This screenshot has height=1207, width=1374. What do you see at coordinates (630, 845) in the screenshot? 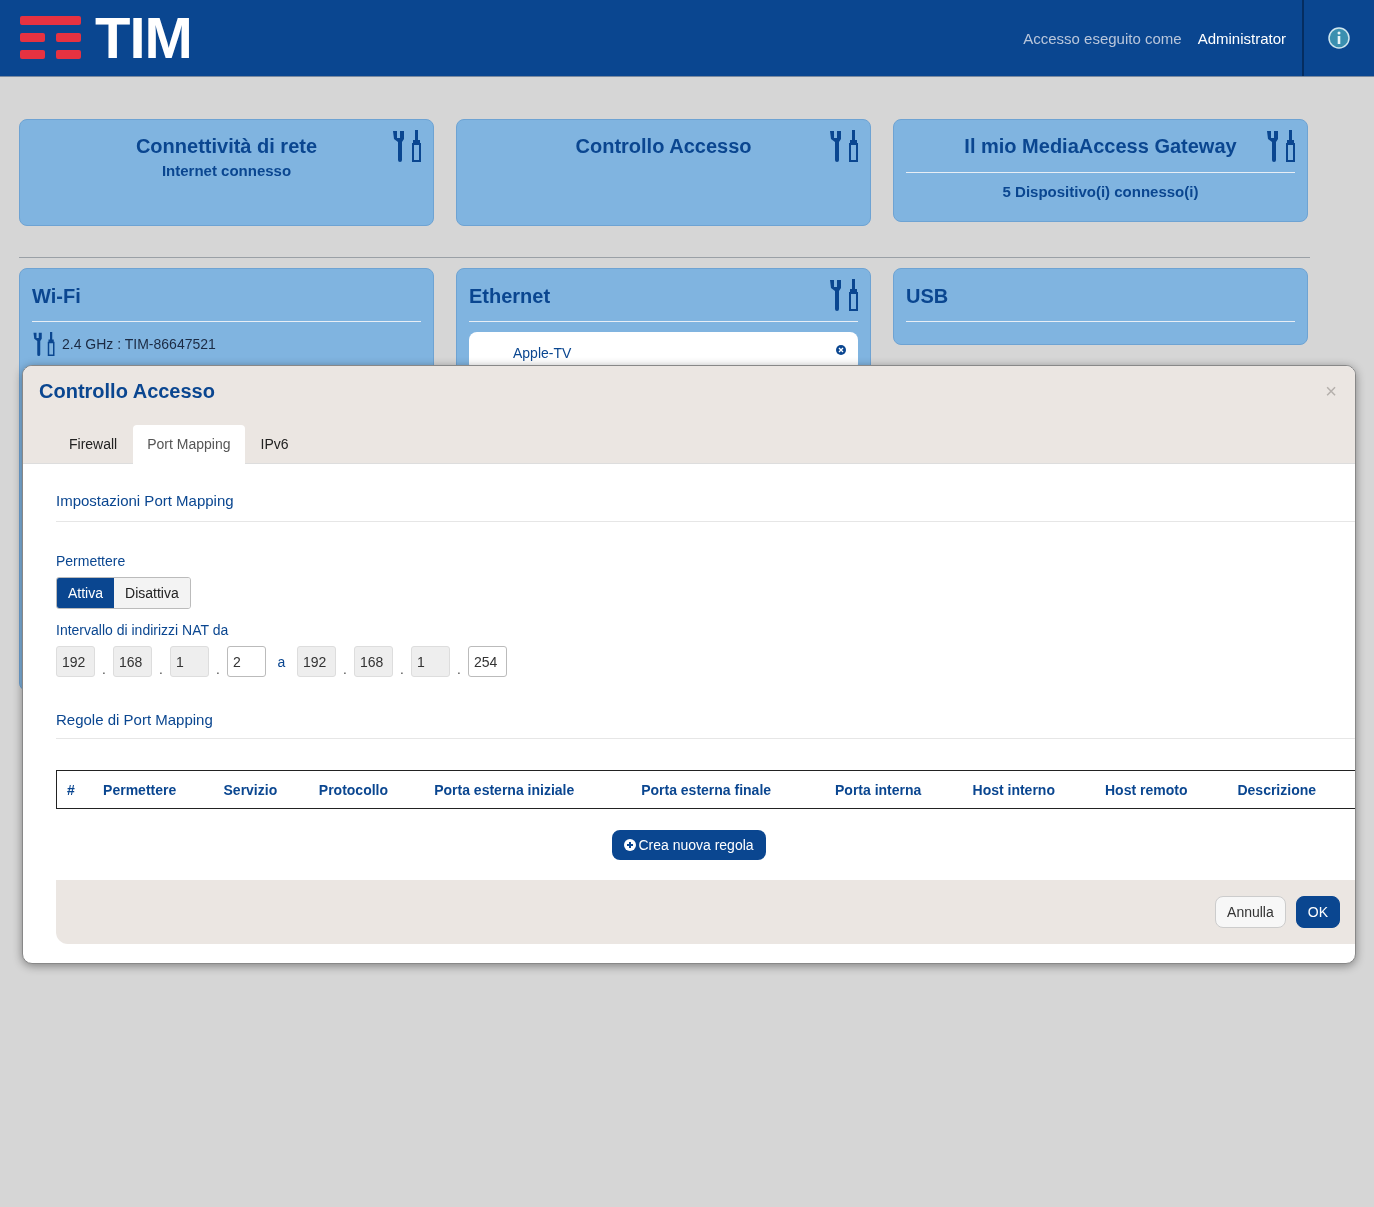
I see `plus-circle-icon` at bounding box center [630, 845].